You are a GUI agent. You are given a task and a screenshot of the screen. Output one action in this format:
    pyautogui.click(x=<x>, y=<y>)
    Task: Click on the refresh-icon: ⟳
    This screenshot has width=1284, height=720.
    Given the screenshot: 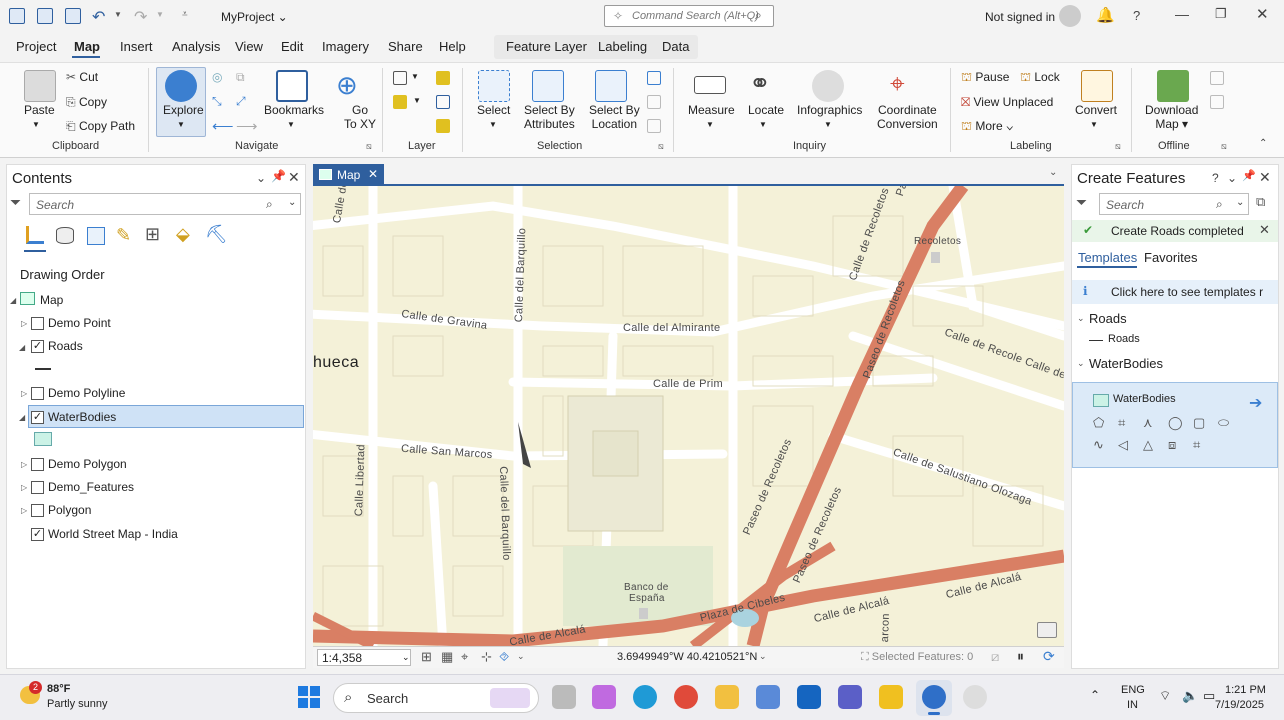 What is the action you would take?
    pyautogui.click(x=1049, y=656)
    